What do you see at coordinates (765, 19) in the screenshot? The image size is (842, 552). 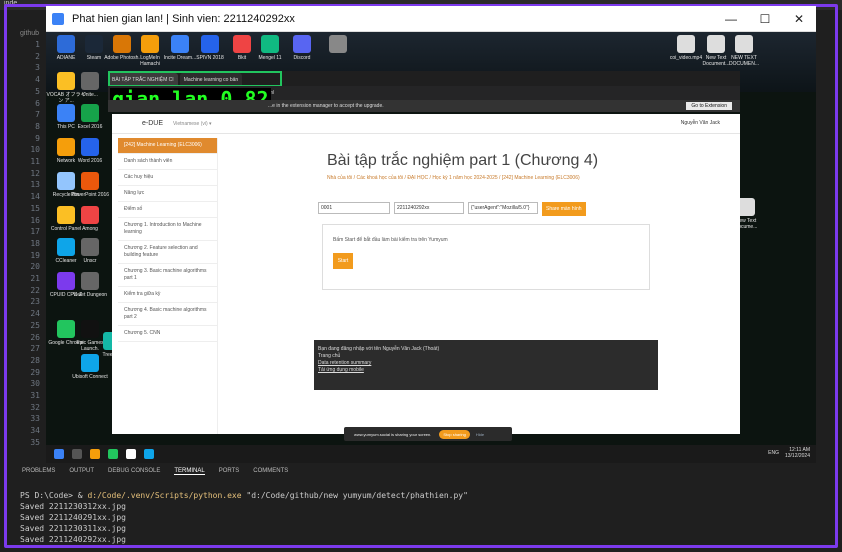 I see `maximize-button: ☐` at bounding box center [765, 19].